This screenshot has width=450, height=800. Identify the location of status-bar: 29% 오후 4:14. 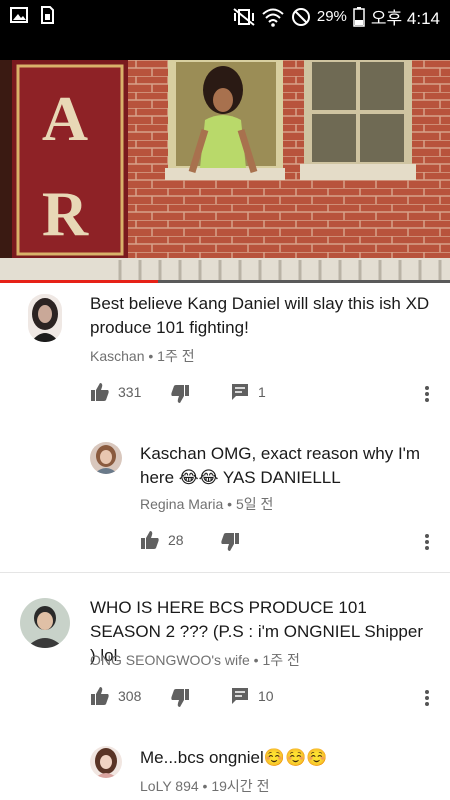
(225, 16).